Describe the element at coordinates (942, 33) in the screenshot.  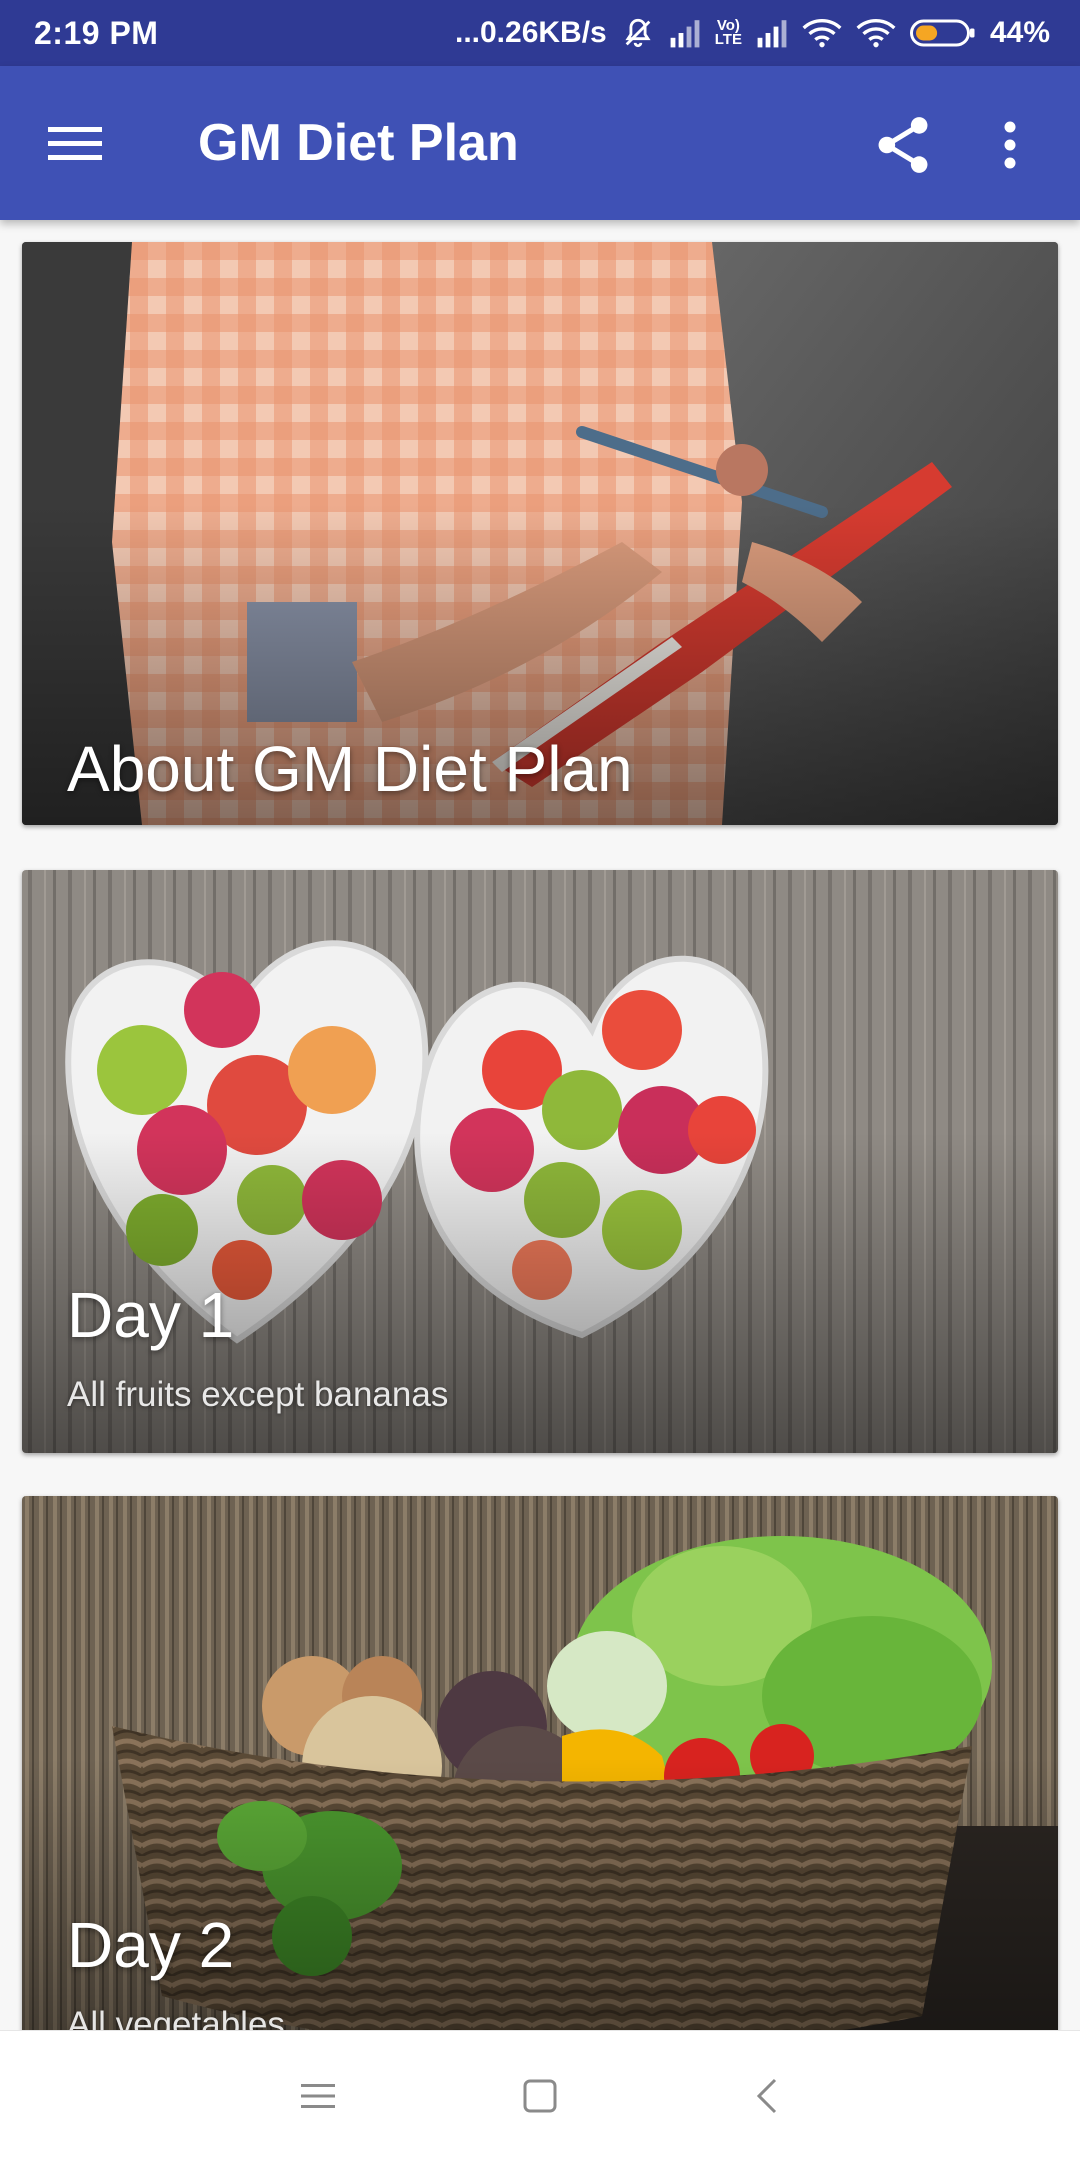
I see `battery-icon` at that location.